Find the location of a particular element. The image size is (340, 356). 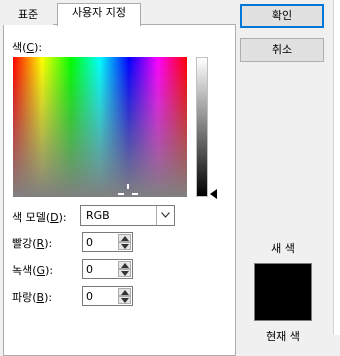

color-label: 색(C): is located at coordinates (27, 47).